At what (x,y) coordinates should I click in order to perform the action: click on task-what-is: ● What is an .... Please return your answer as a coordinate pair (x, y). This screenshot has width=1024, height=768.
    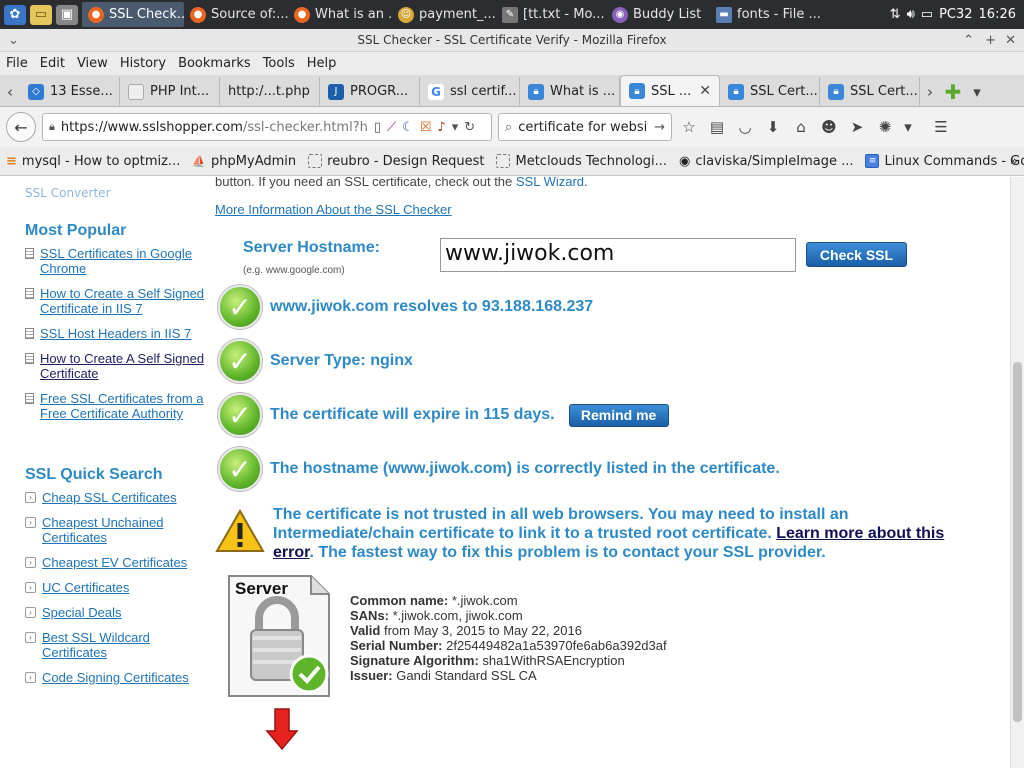
    Looking at the image, I should click on (340, 14).